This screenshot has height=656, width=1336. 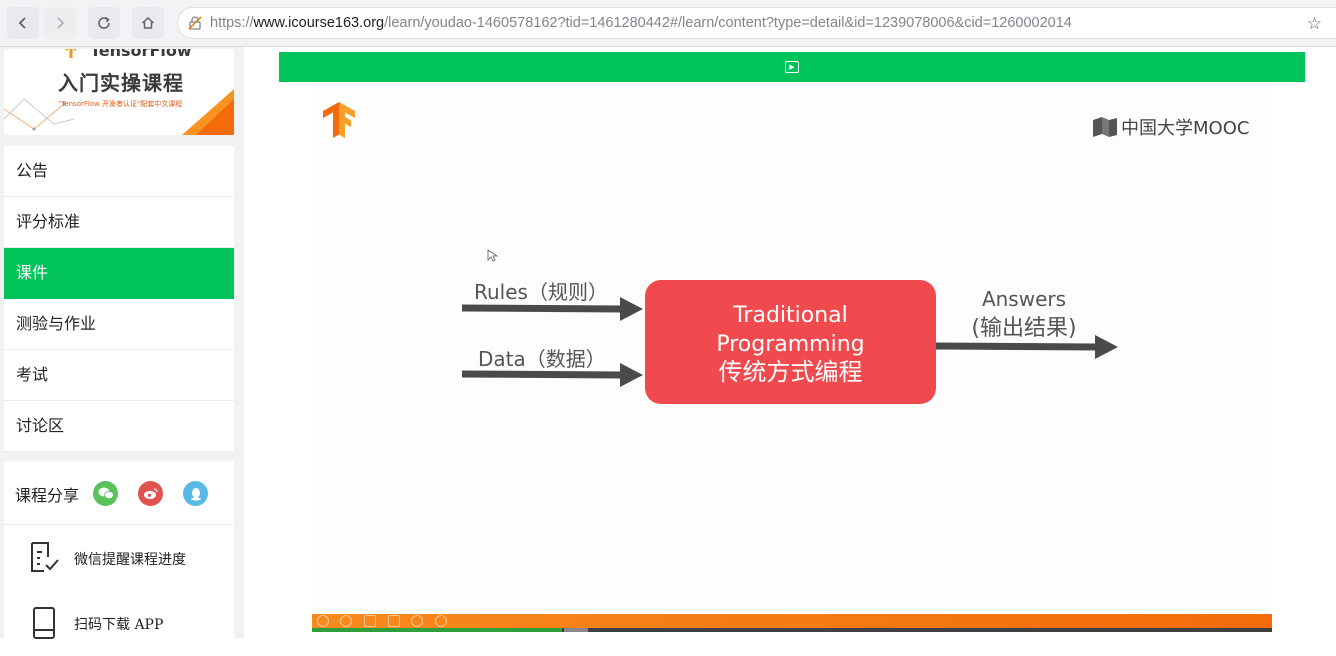 I want to click on reload-icon, so click(x=104, y=22).